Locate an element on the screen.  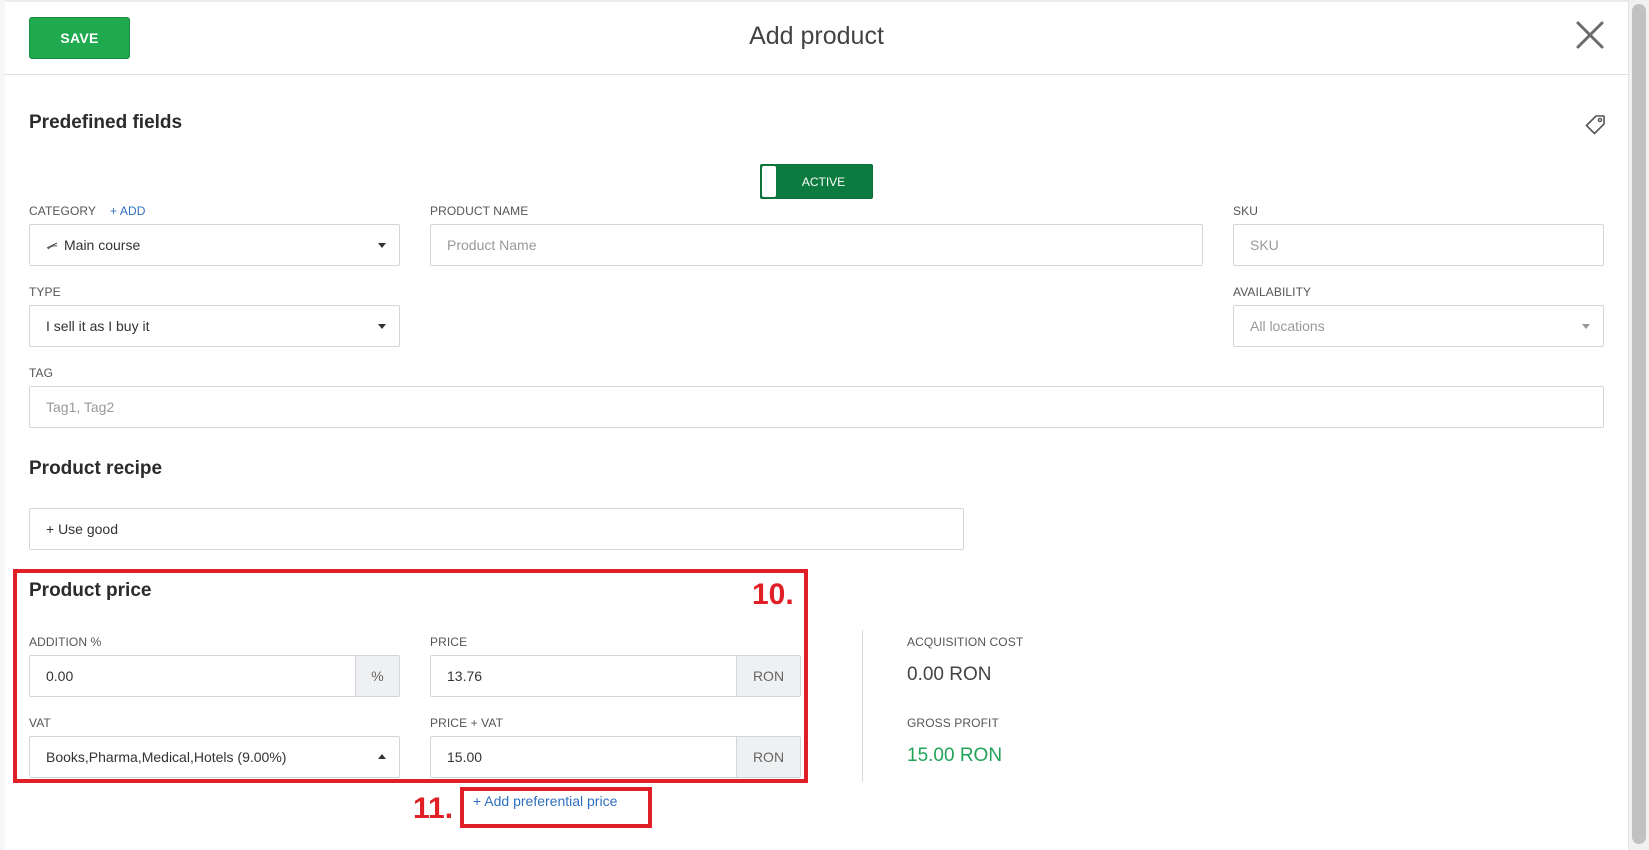
acquisition-cost-value: 0.00 RON is located at coordinates (949, 674).